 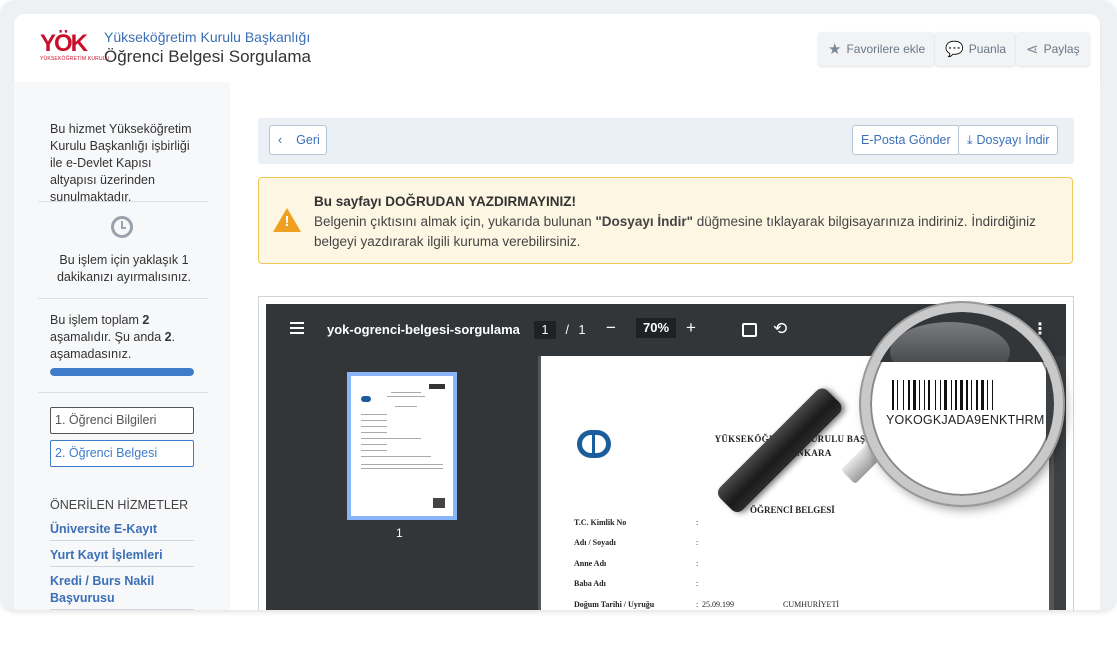 What do you see at coordinates (950, 352) in the screenshot?
I see `lens-shine` at bounding box center [950, 352].